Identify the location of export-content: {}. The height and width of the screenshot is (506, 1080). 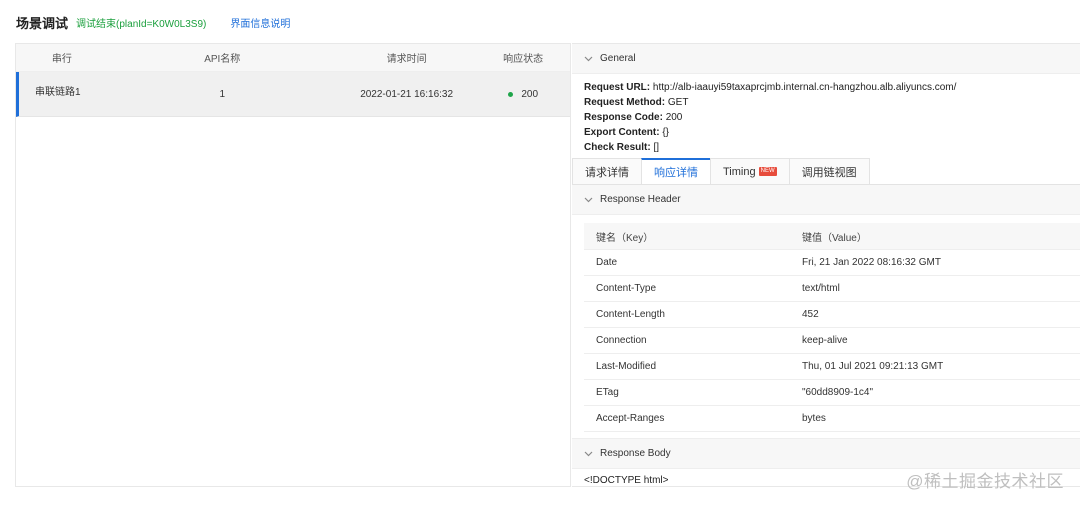
(666, 132).